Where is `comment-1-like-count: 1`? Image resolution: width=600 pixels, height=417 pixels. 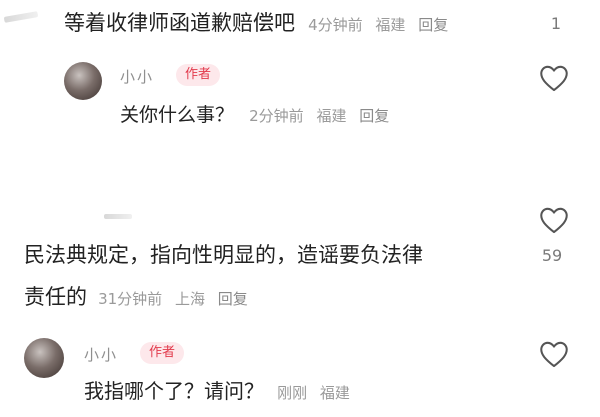 comment-1-like-count: 1 is located at coordinates (556, 23).